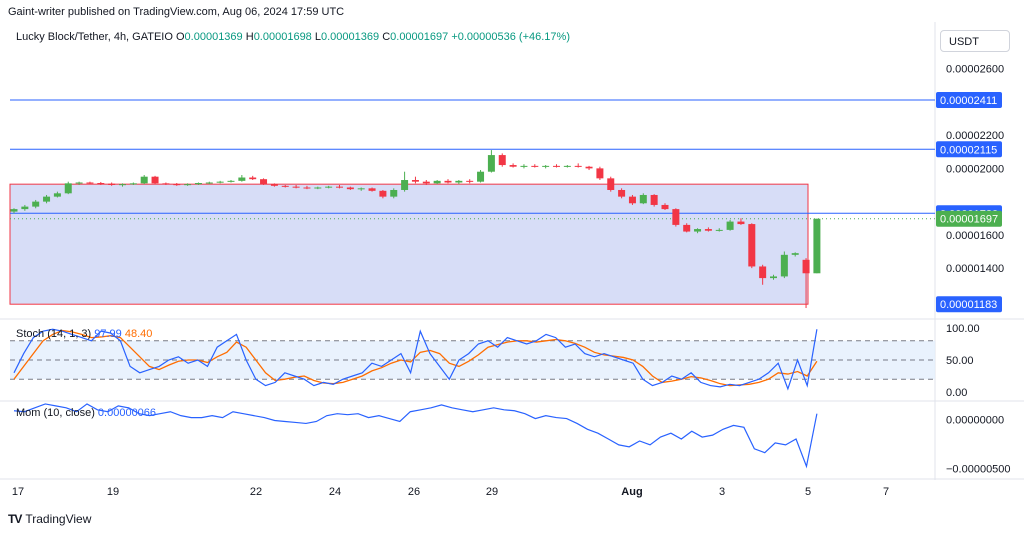  Describe the element at coordinates (975, 236) in the screenshot. I see `price-tick-label: 0.00001600` at that location.